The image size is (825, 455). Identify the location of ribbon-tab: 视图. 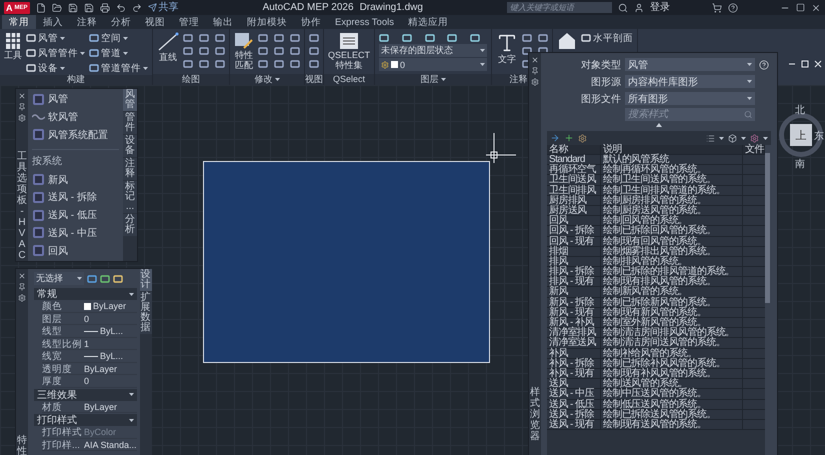
(155, 22).